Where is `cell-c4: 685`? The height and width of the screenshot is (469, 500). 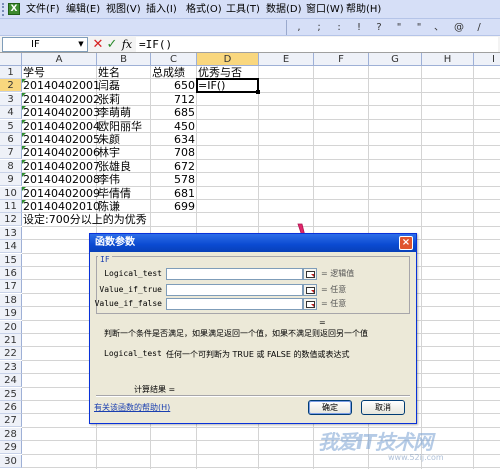
cell-c4: 685 is located at coordinates (174, 112).